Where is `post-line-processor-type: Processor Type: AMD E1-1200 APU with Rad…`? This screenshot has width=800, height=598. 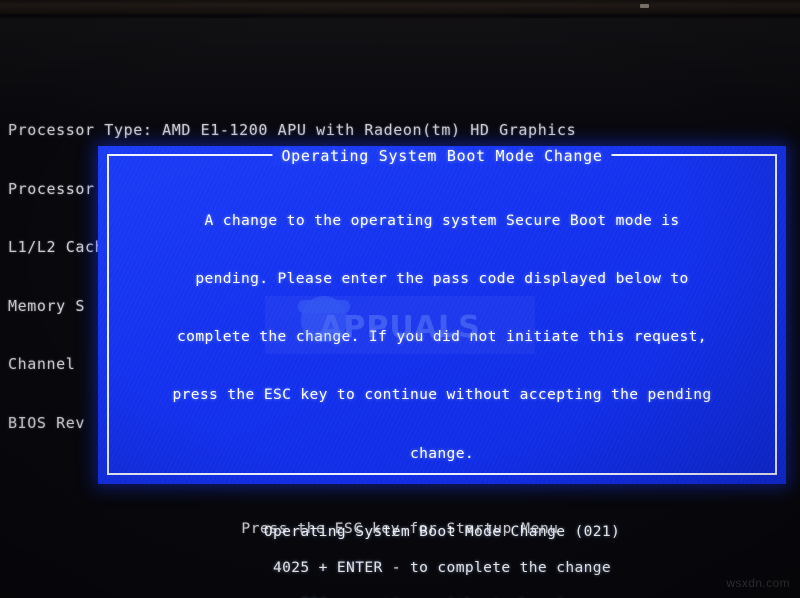
post-line-processor-type: Processor Type: AMD E1-1200 APU with Rad… is located at coordinates (292, 130).